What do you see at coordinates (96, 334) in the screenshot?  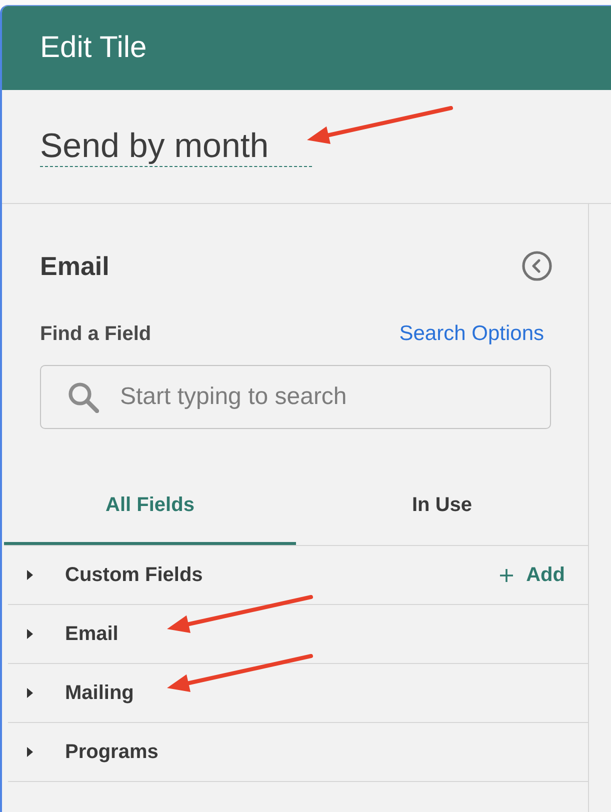 I see `find-field-label: Find a Field` at bounding box center [96, 334].